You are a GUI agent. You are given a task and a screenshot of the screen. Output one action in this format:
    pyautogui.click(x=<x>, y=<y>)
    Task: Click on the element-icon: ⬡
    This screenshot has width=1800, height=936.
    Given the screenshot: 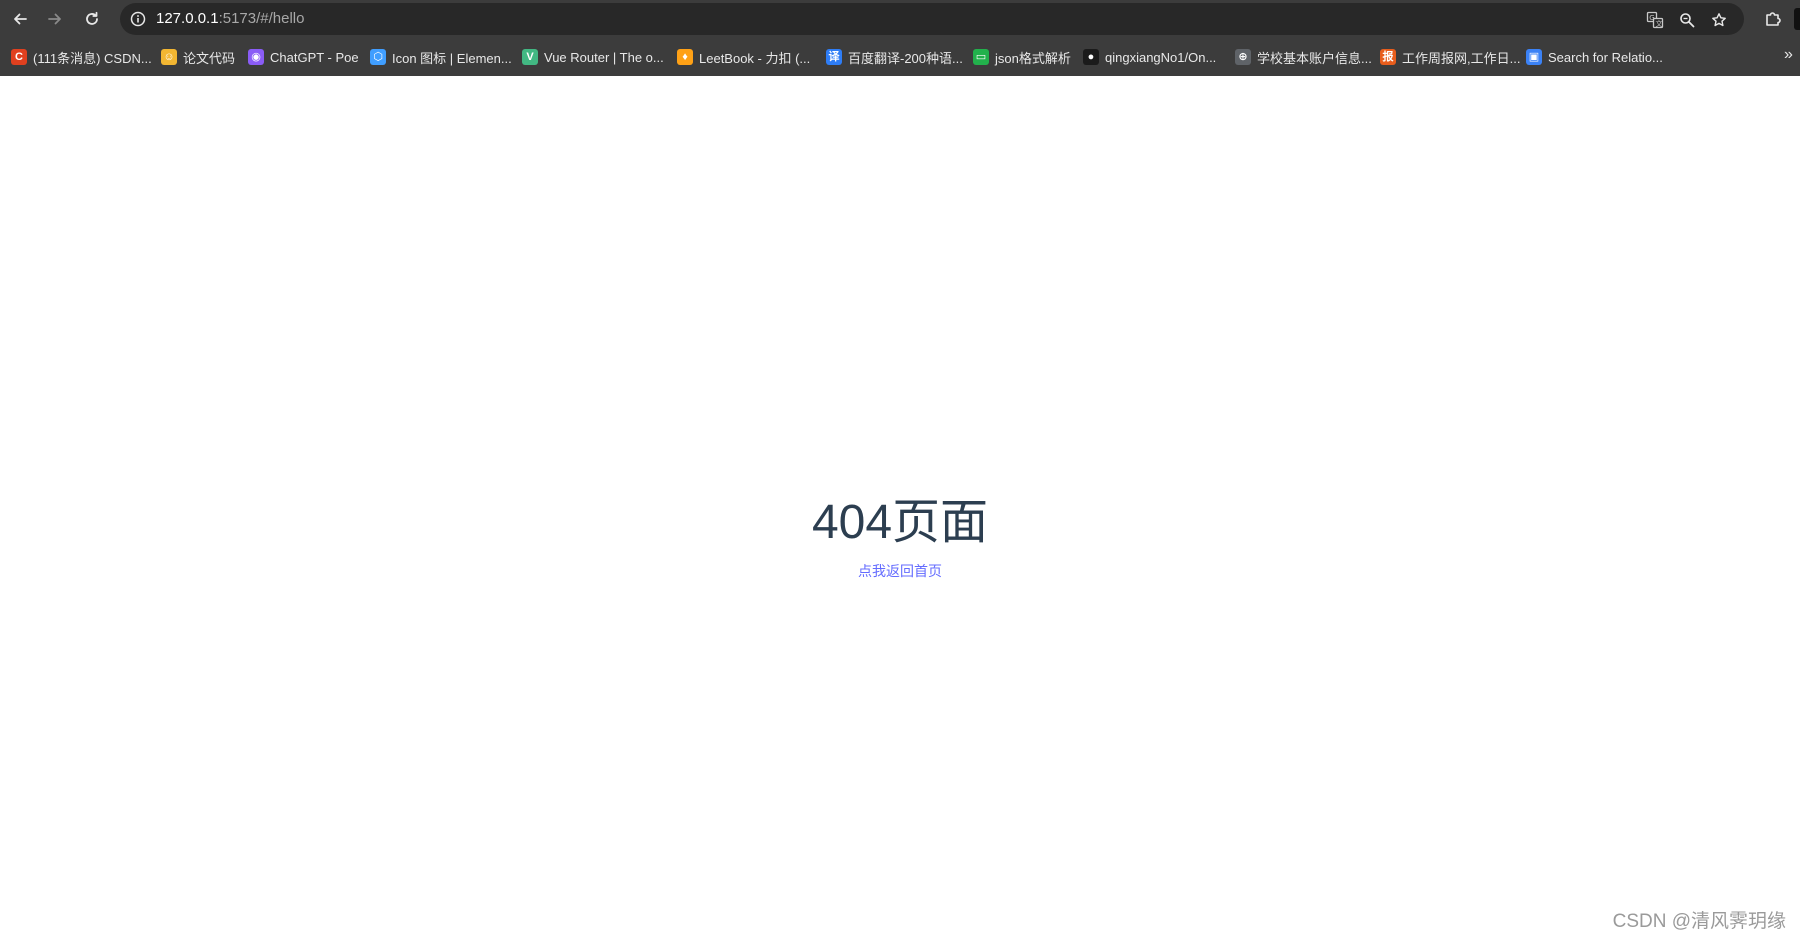 What is the action you would take?
    pyautogui.click(x=378, y=57)
    